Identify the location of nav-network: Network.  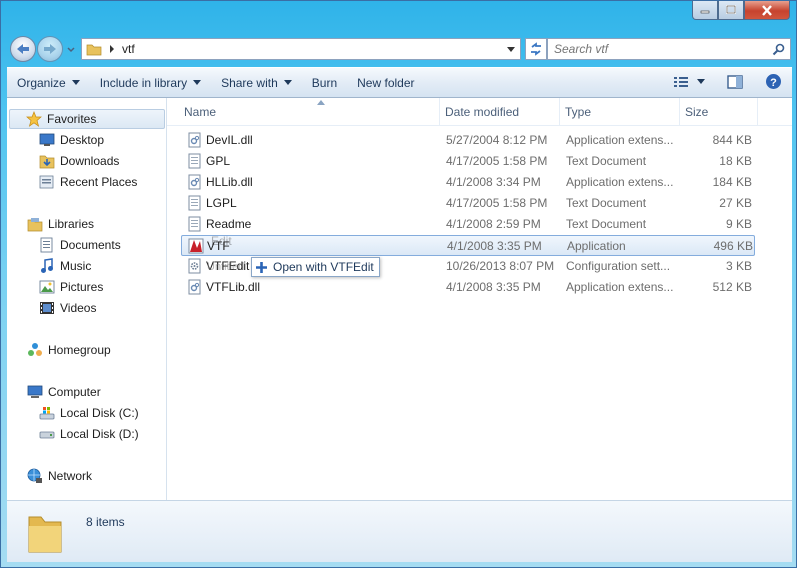
(86, 476).